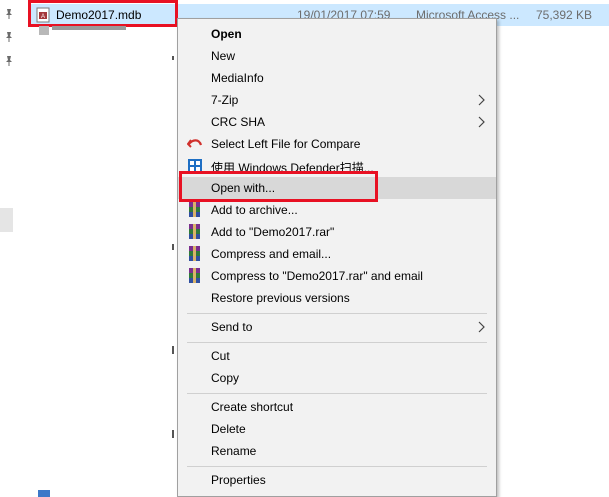 This screenshot has width=609, height=497. What do you see at coordinates (337, 451) in the screenshot?
I see `menu-item-rename: Rename` at bounding box center [337, 451].